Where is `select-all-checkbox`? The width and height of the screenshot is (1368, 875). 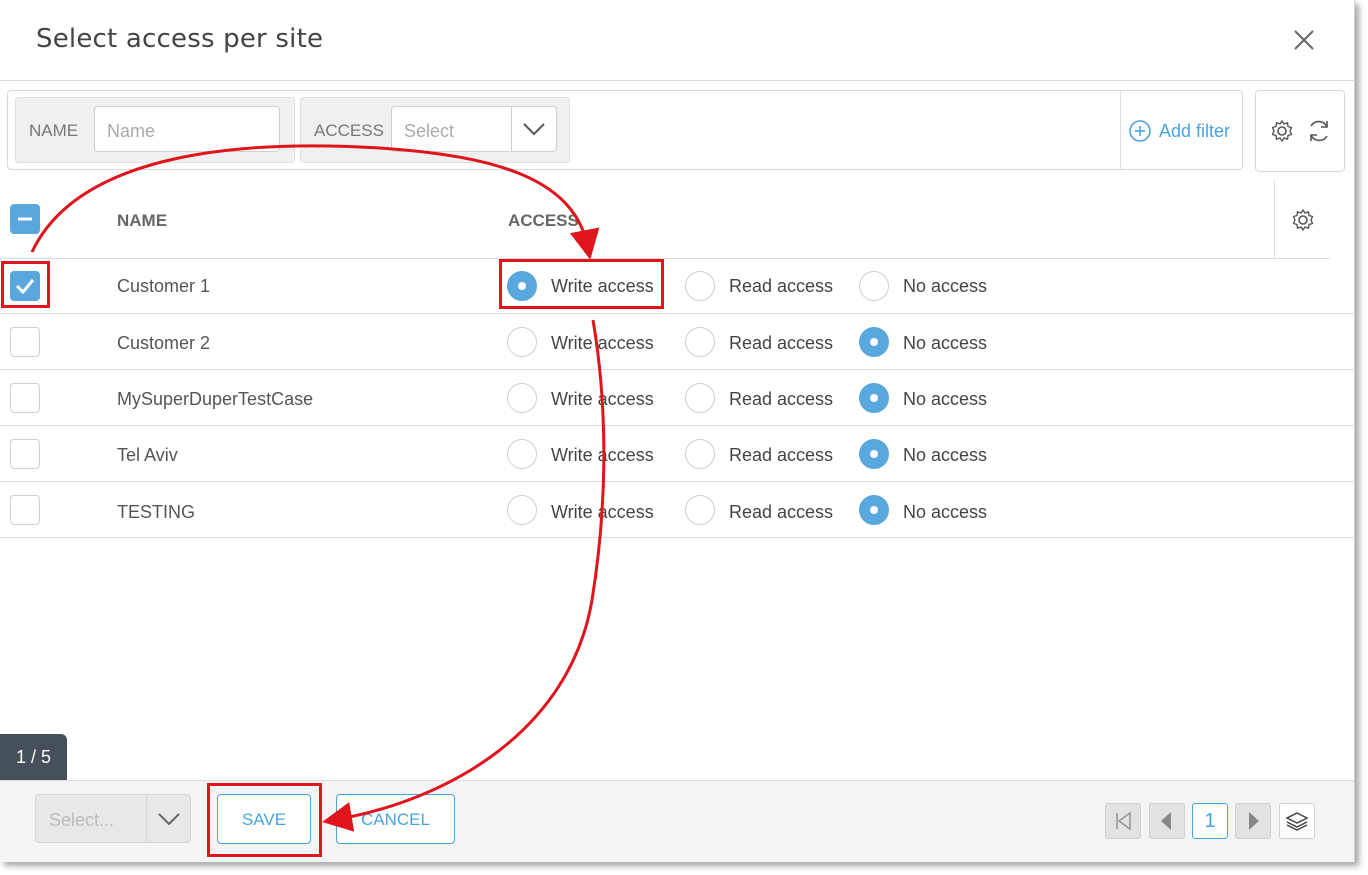 select-all-checkbox is located at coordinates (25, 219).